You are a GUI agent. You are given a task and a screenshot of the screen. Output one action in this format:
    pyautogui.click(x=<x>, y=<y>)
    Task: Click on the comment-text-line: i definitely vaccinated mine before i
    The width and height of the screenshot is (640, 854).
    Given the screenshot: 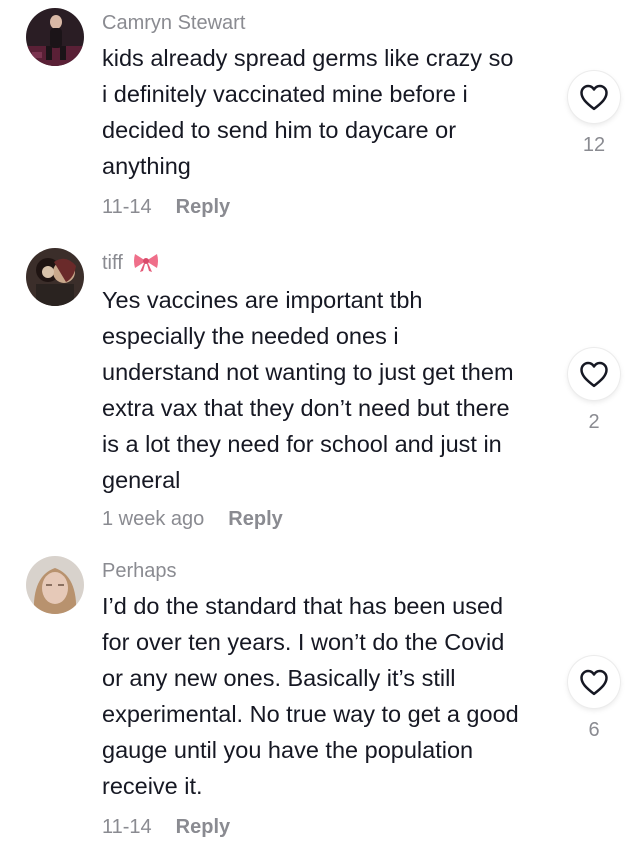 What is the action you would take?
    pyautogui.click(x=285, y=94)
    